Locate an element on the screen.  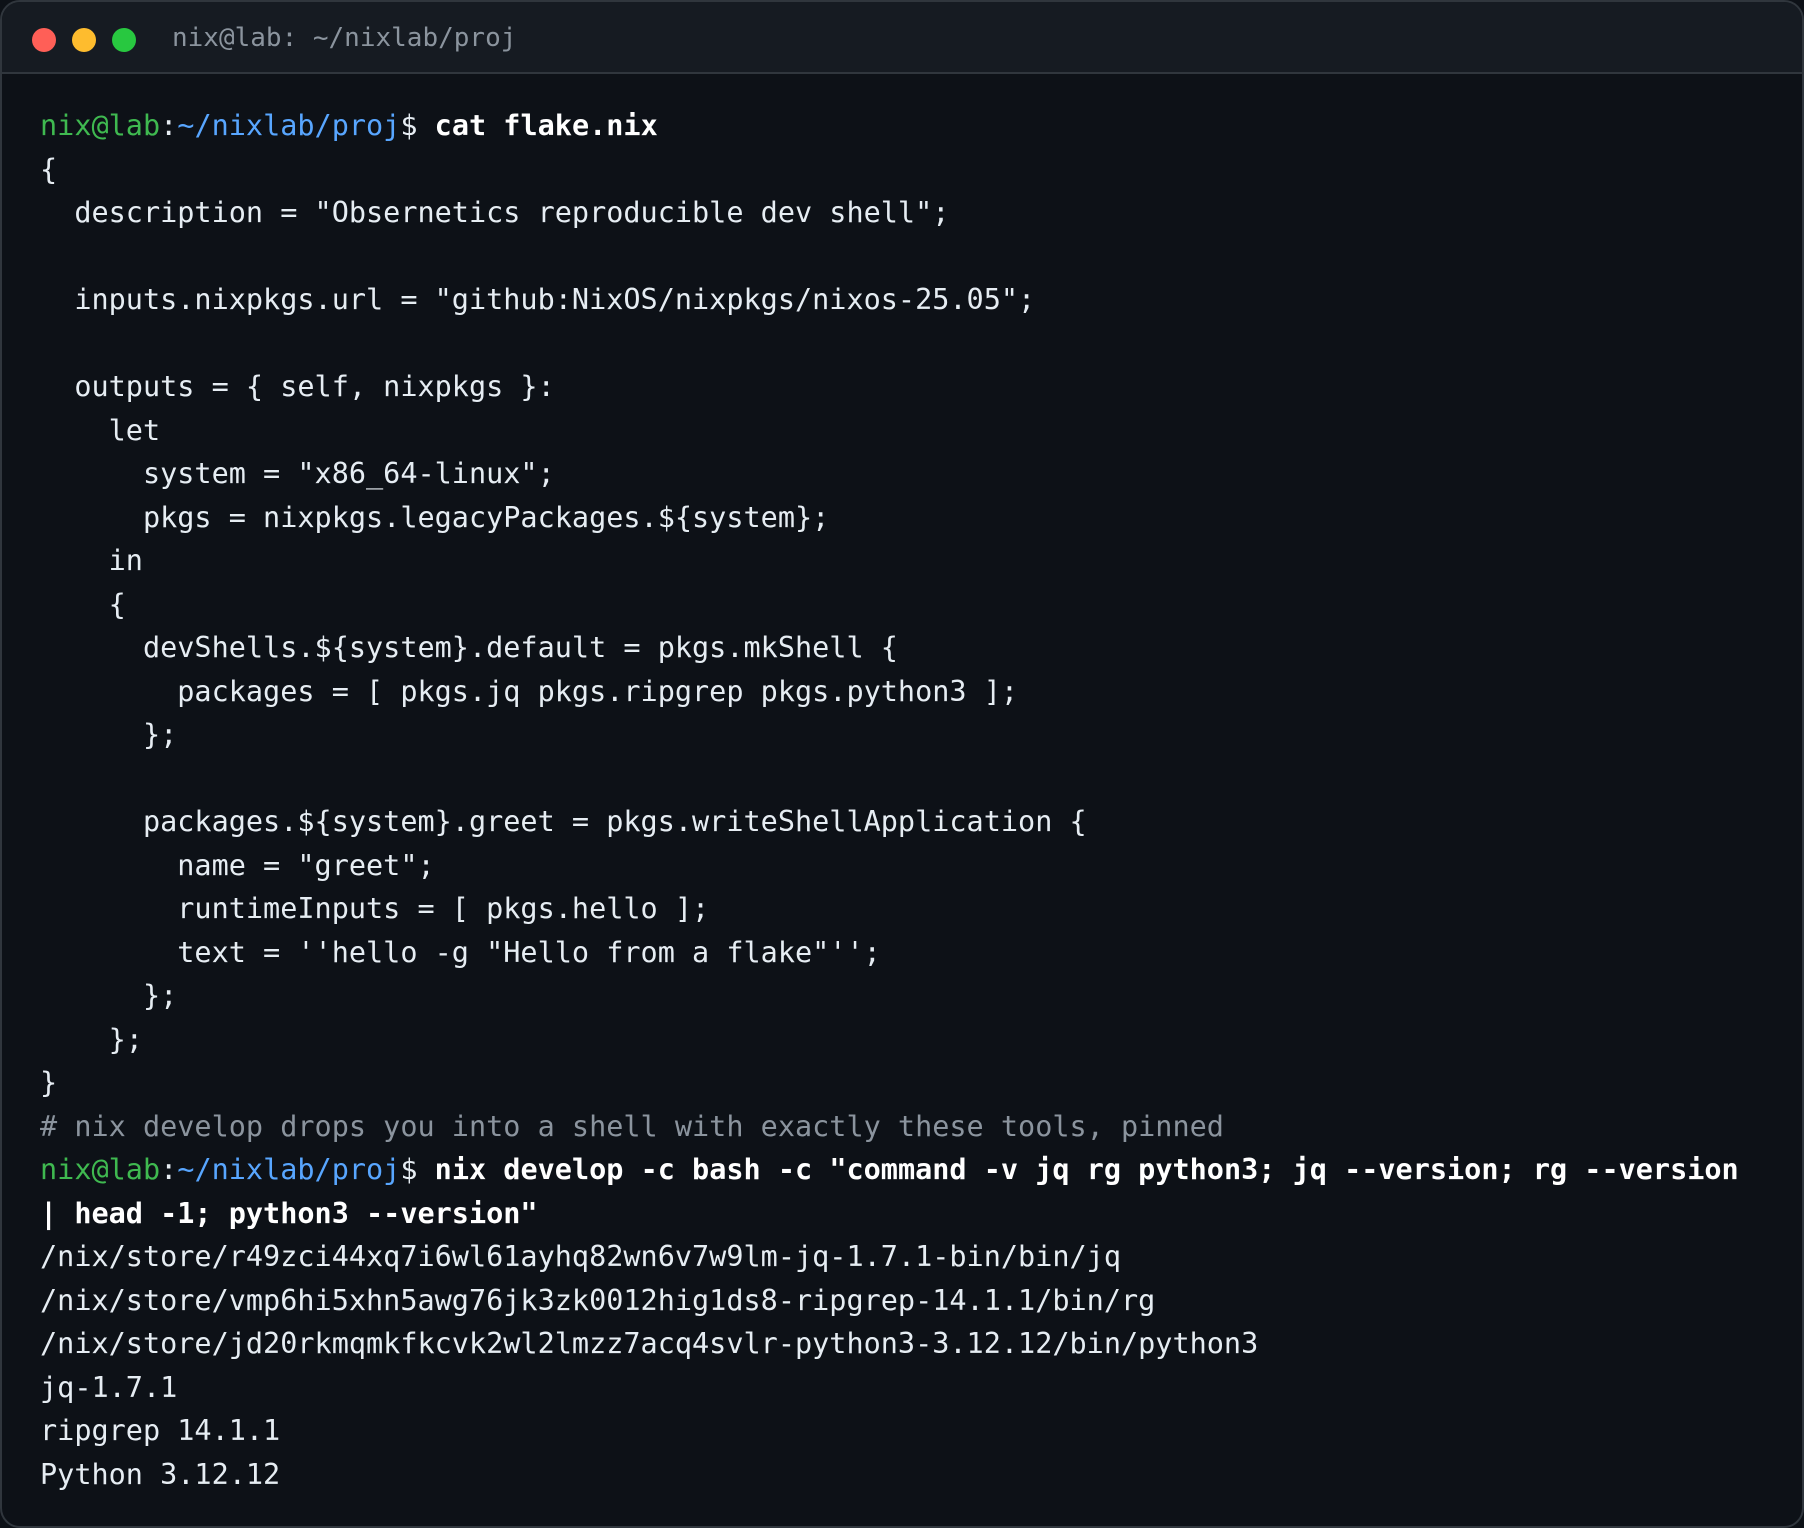
output-line: jq-1.7.1 is located at coordinates (109, 1387).